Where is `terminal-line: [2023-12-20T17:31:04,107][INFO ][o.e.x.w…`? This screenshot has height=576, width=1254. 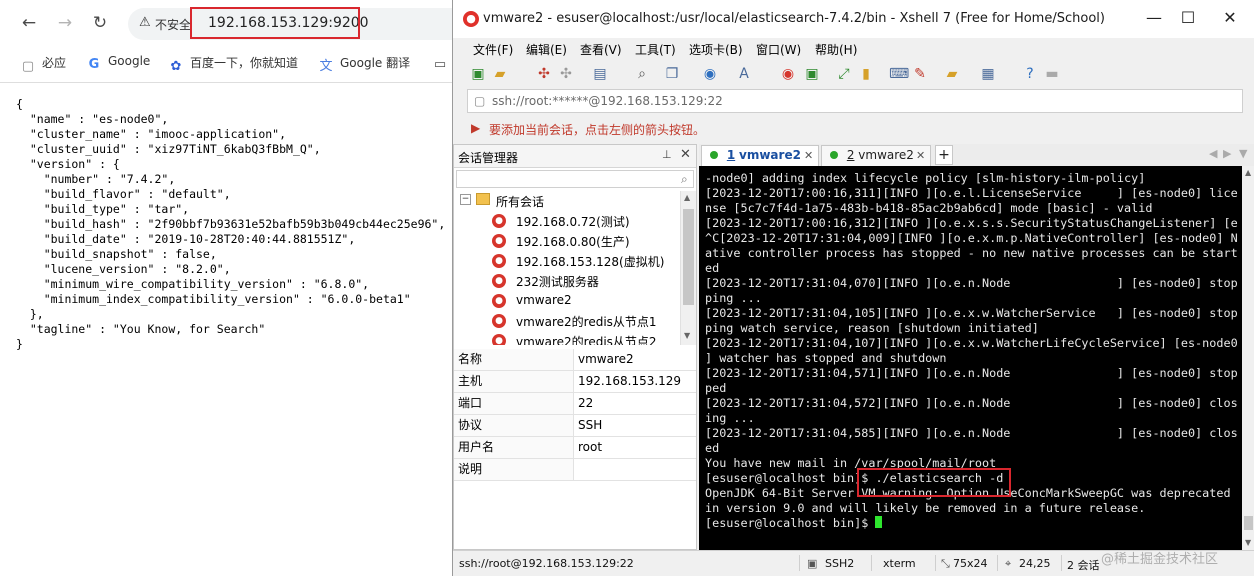
terminal-line: [2023-12-20T17:31:04,107][INFO ][o.e.x.w… is located at coordinates (971, 343).